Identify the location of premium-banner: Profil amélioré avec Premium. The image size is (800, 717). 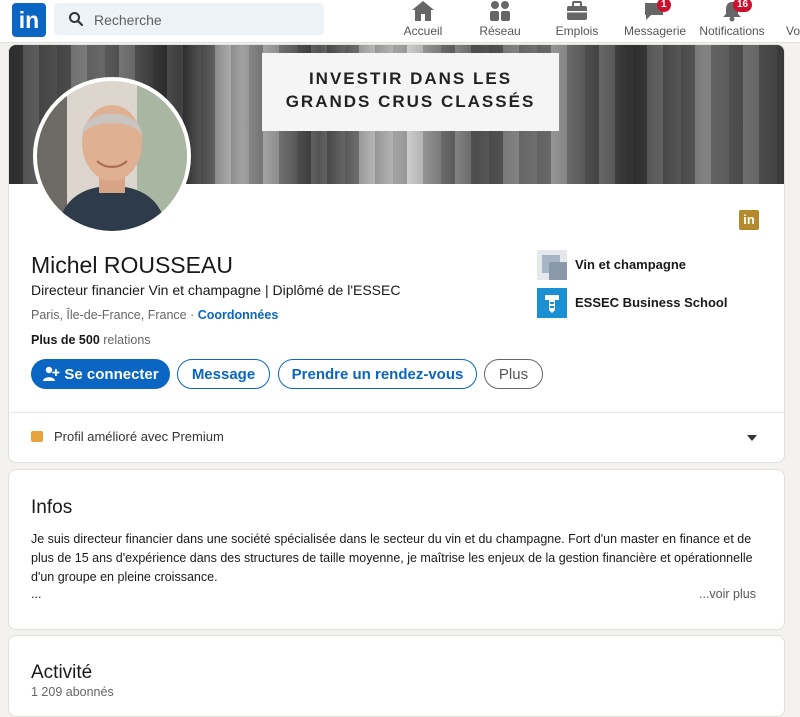
(139, 436).